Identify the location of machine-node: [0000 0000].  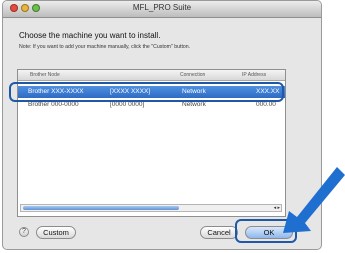
(127, 104).